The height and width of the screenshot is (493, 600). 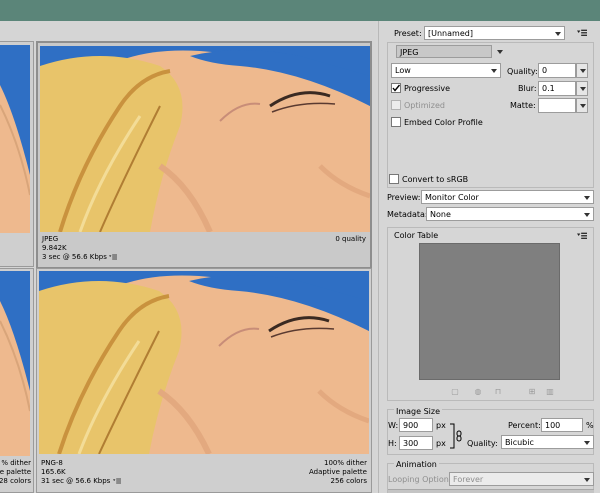 I want to click on width-value: 900, so click(x=411, y=425).